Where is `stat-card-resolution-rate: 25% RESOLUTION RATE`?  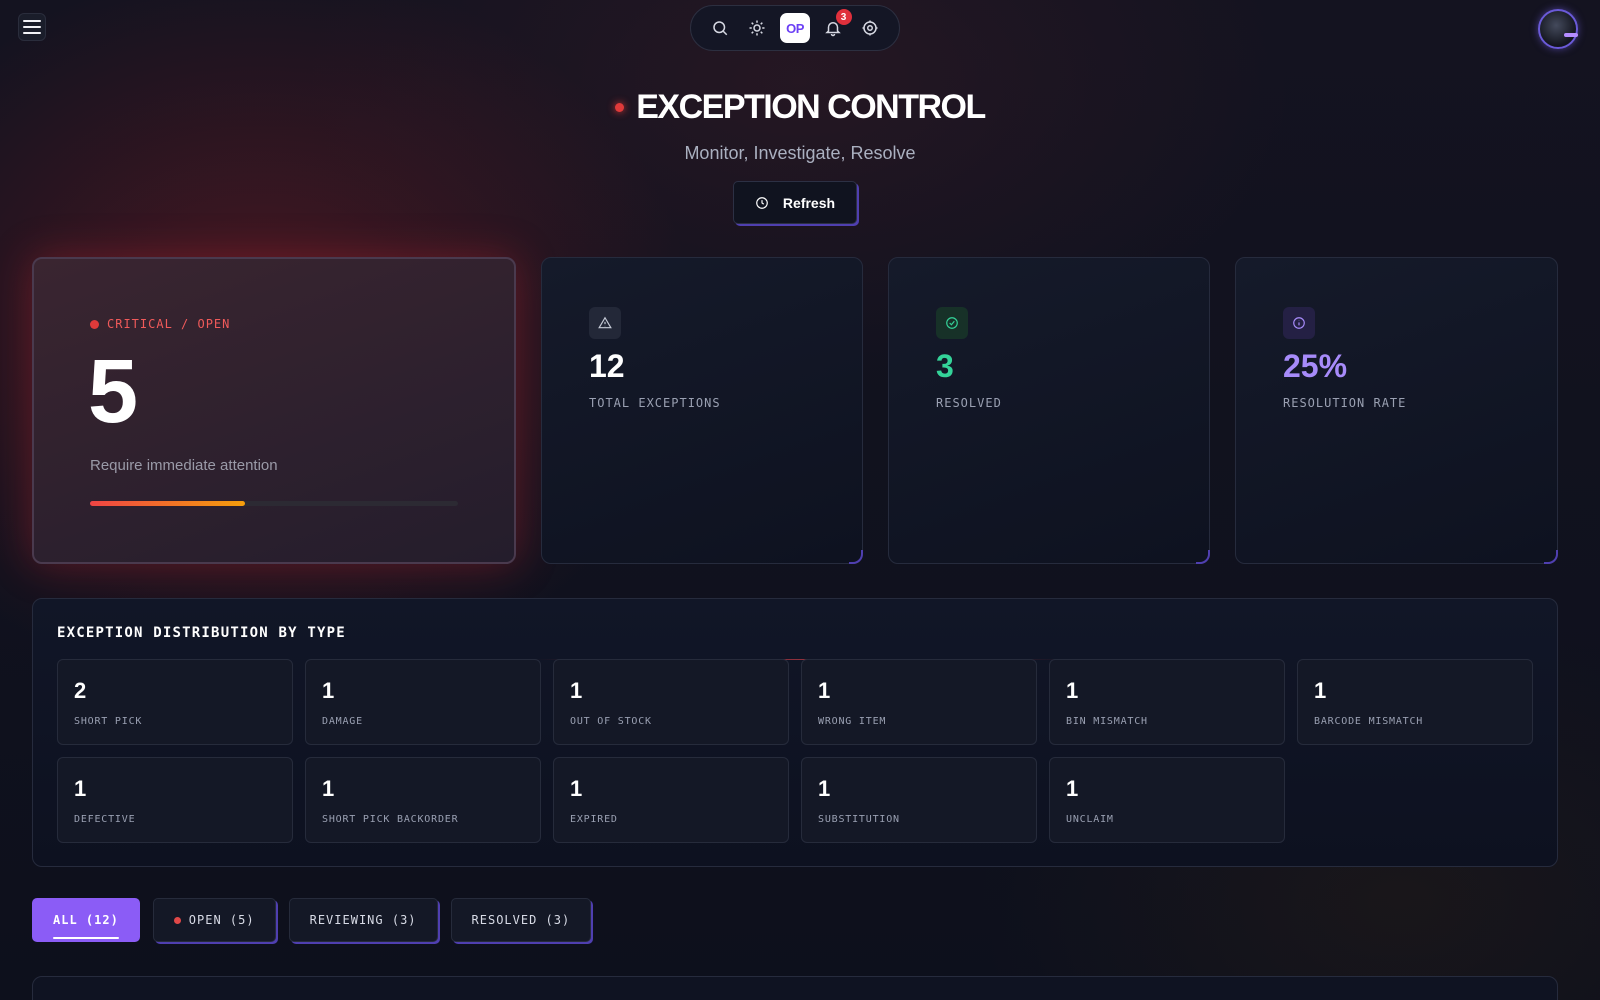 stat-card-resolution-rate: 25% RESOLUTION RATE is located at coordinates (1396, 410).